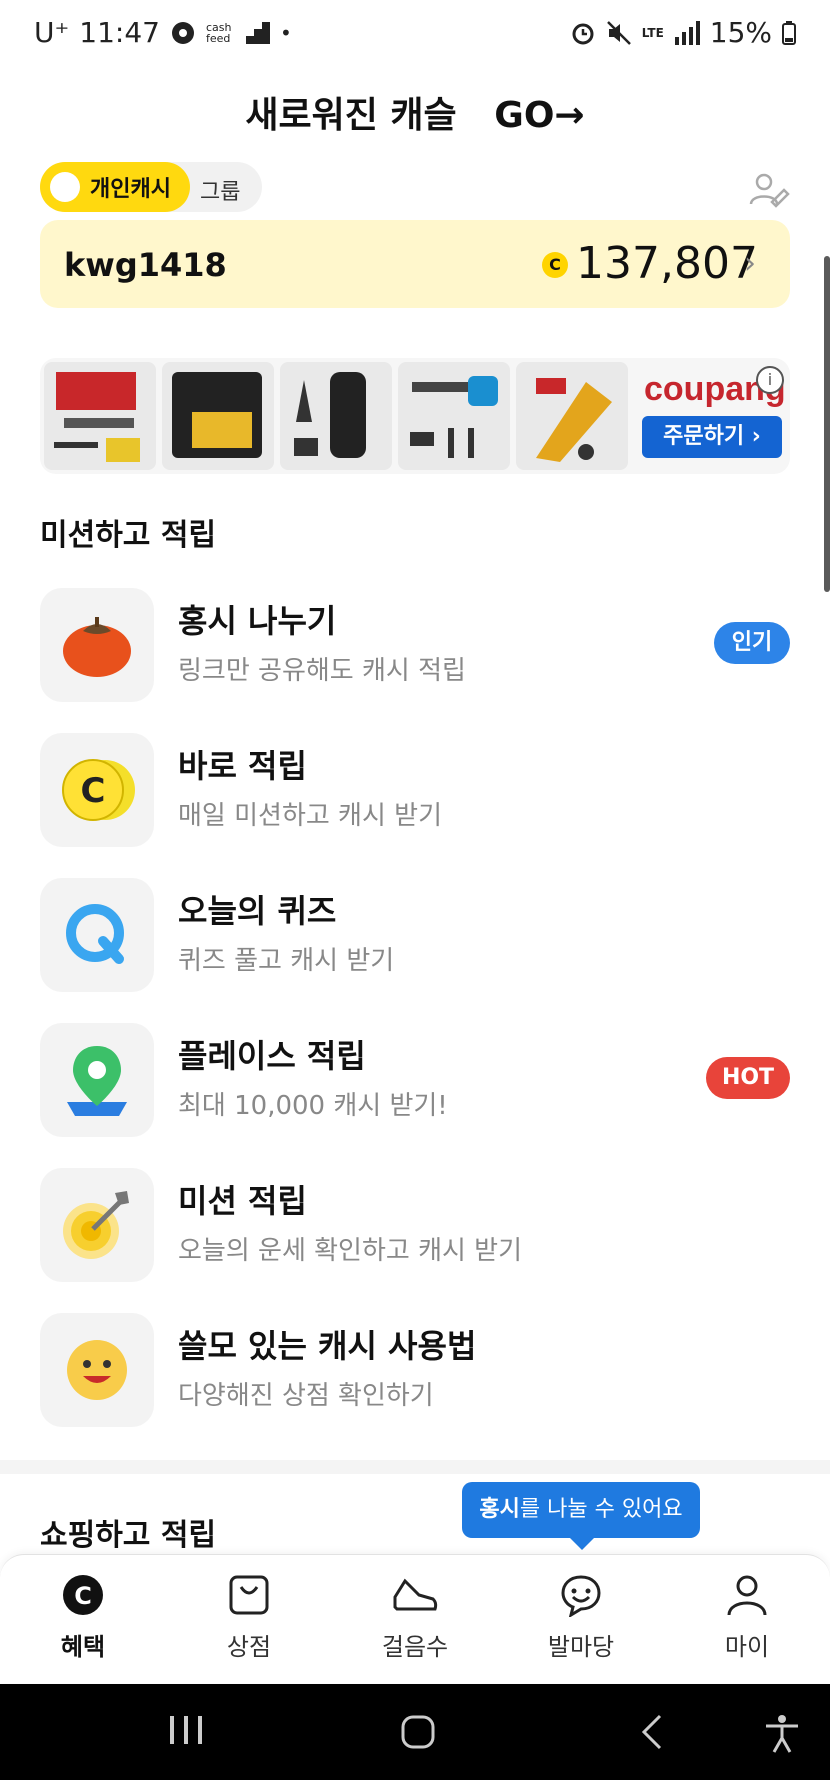 The width and height of the screenshot is (830, 1780). I want to click on battery-label: 15%, so click(740, 32).